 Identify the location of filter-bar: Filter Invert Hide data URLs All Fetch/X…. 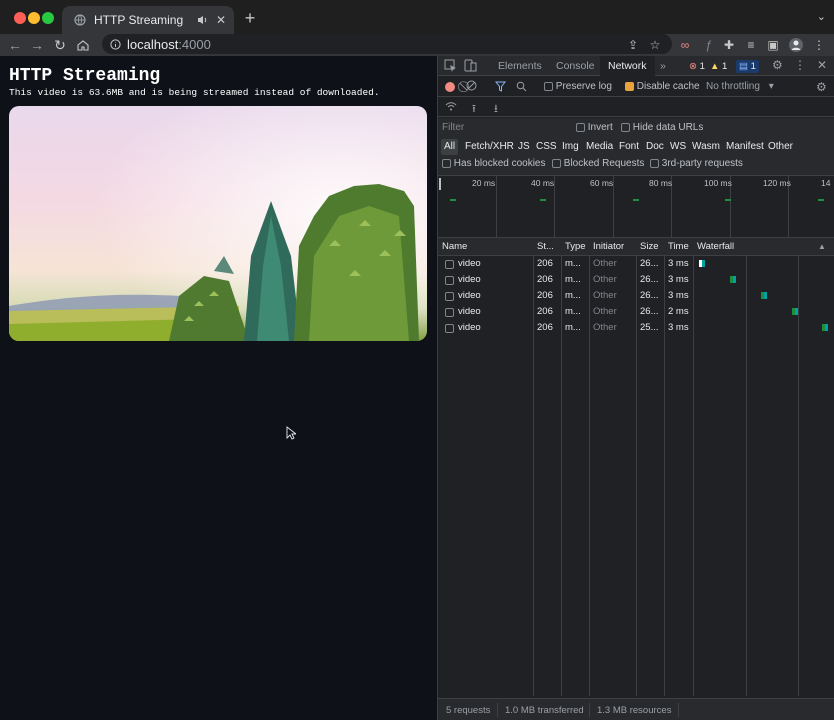
(636, 147).